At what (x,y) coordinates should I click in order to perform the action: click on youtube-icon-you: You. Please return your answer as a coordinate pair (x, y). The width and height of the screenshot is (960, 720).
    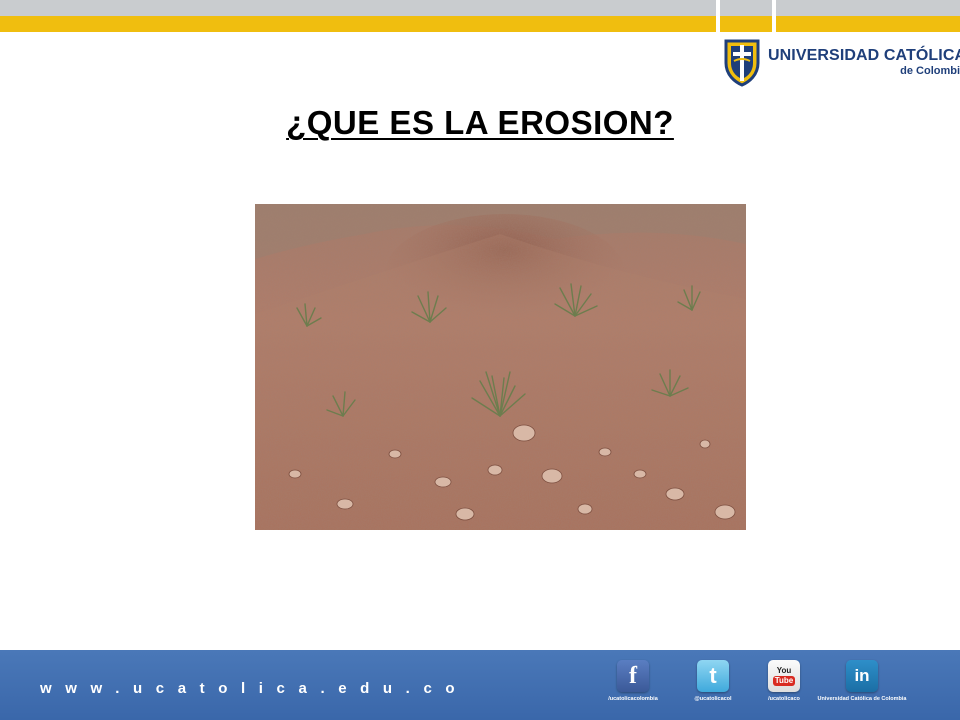
    Looking at the image, I should click on (784, 670).